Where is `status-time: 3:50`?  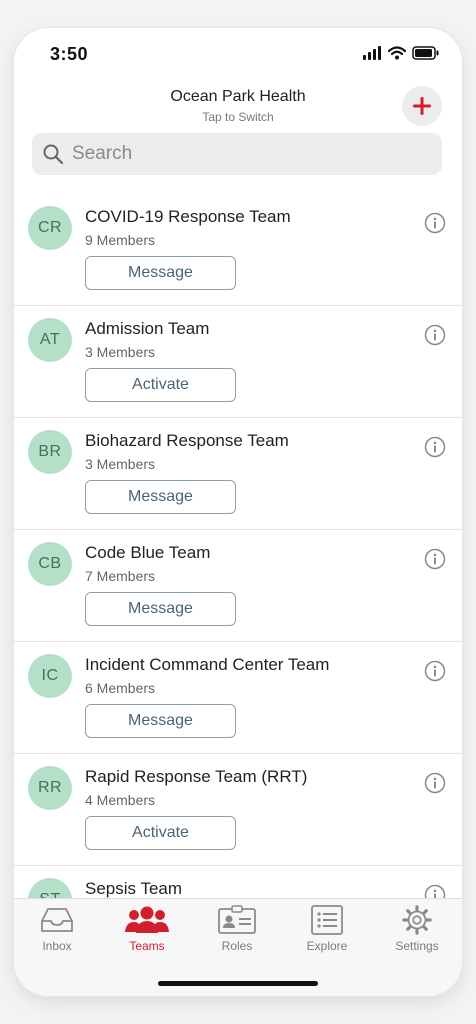
status-time: 3:50 is located at coordinates (69, 54).